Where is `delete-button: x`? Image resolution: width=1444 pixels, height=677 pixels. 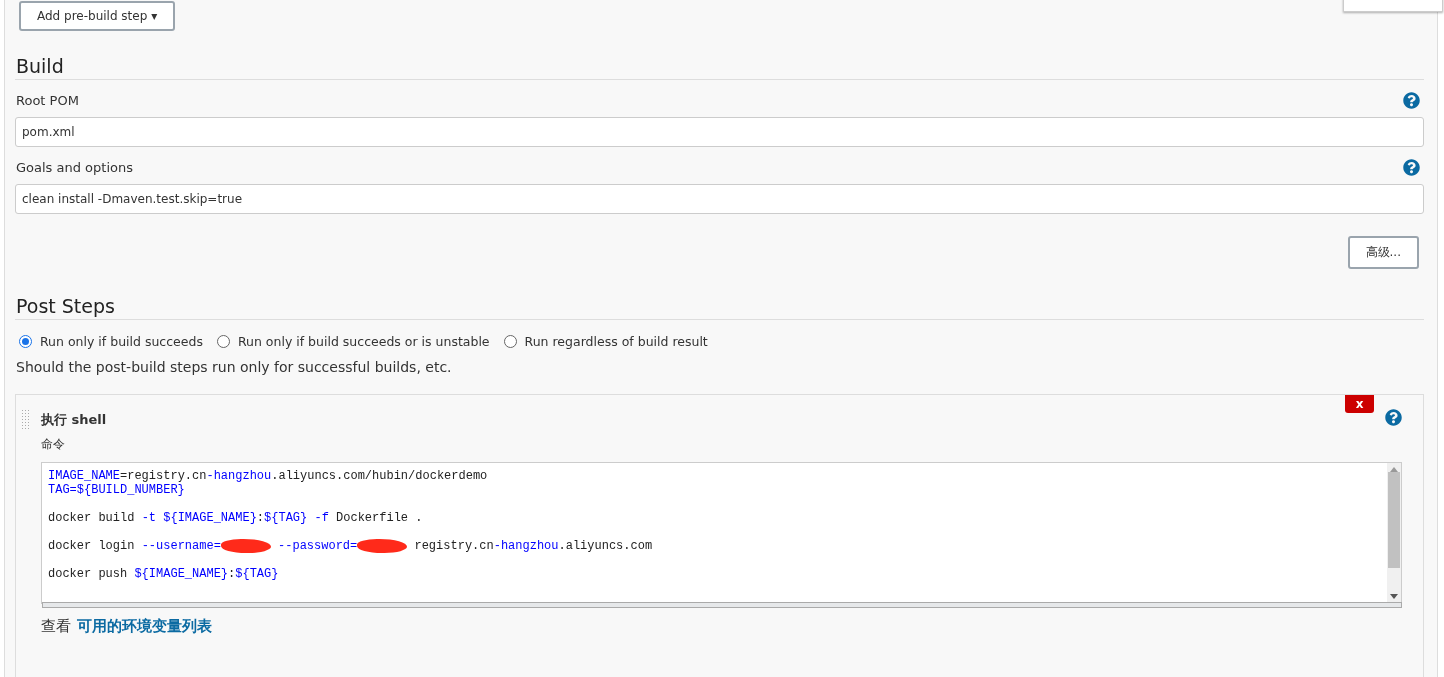 delete-button: x is located at coordinates (1359, 404).